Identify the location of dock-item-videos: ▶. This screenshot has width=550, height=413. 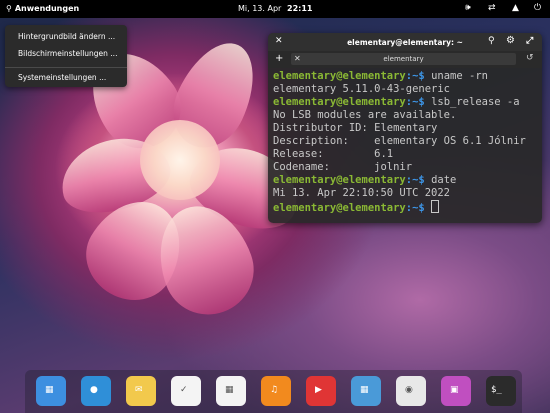
(321, 391).